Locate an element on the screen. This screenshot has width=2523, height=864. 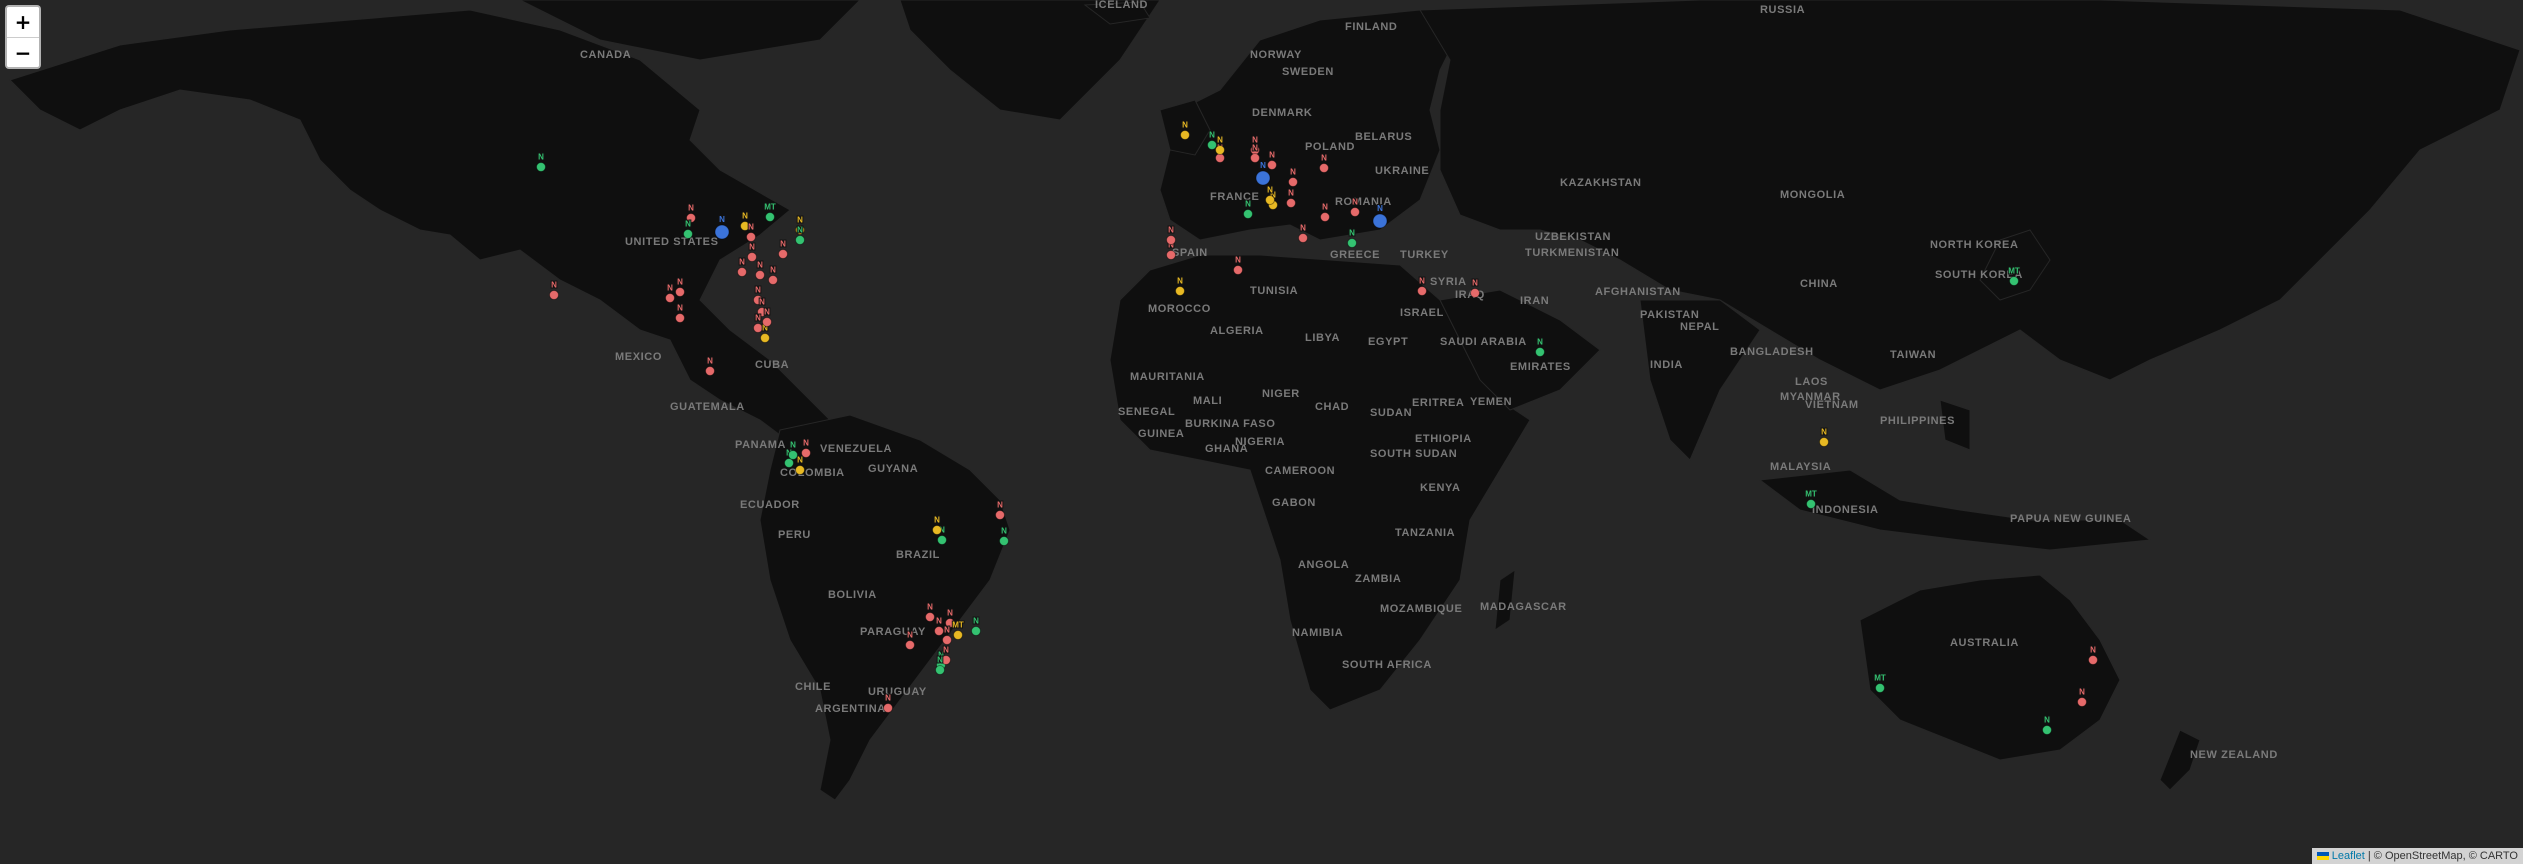
country-label: NEW ZEALAND is located at coordinates (2234, 755).